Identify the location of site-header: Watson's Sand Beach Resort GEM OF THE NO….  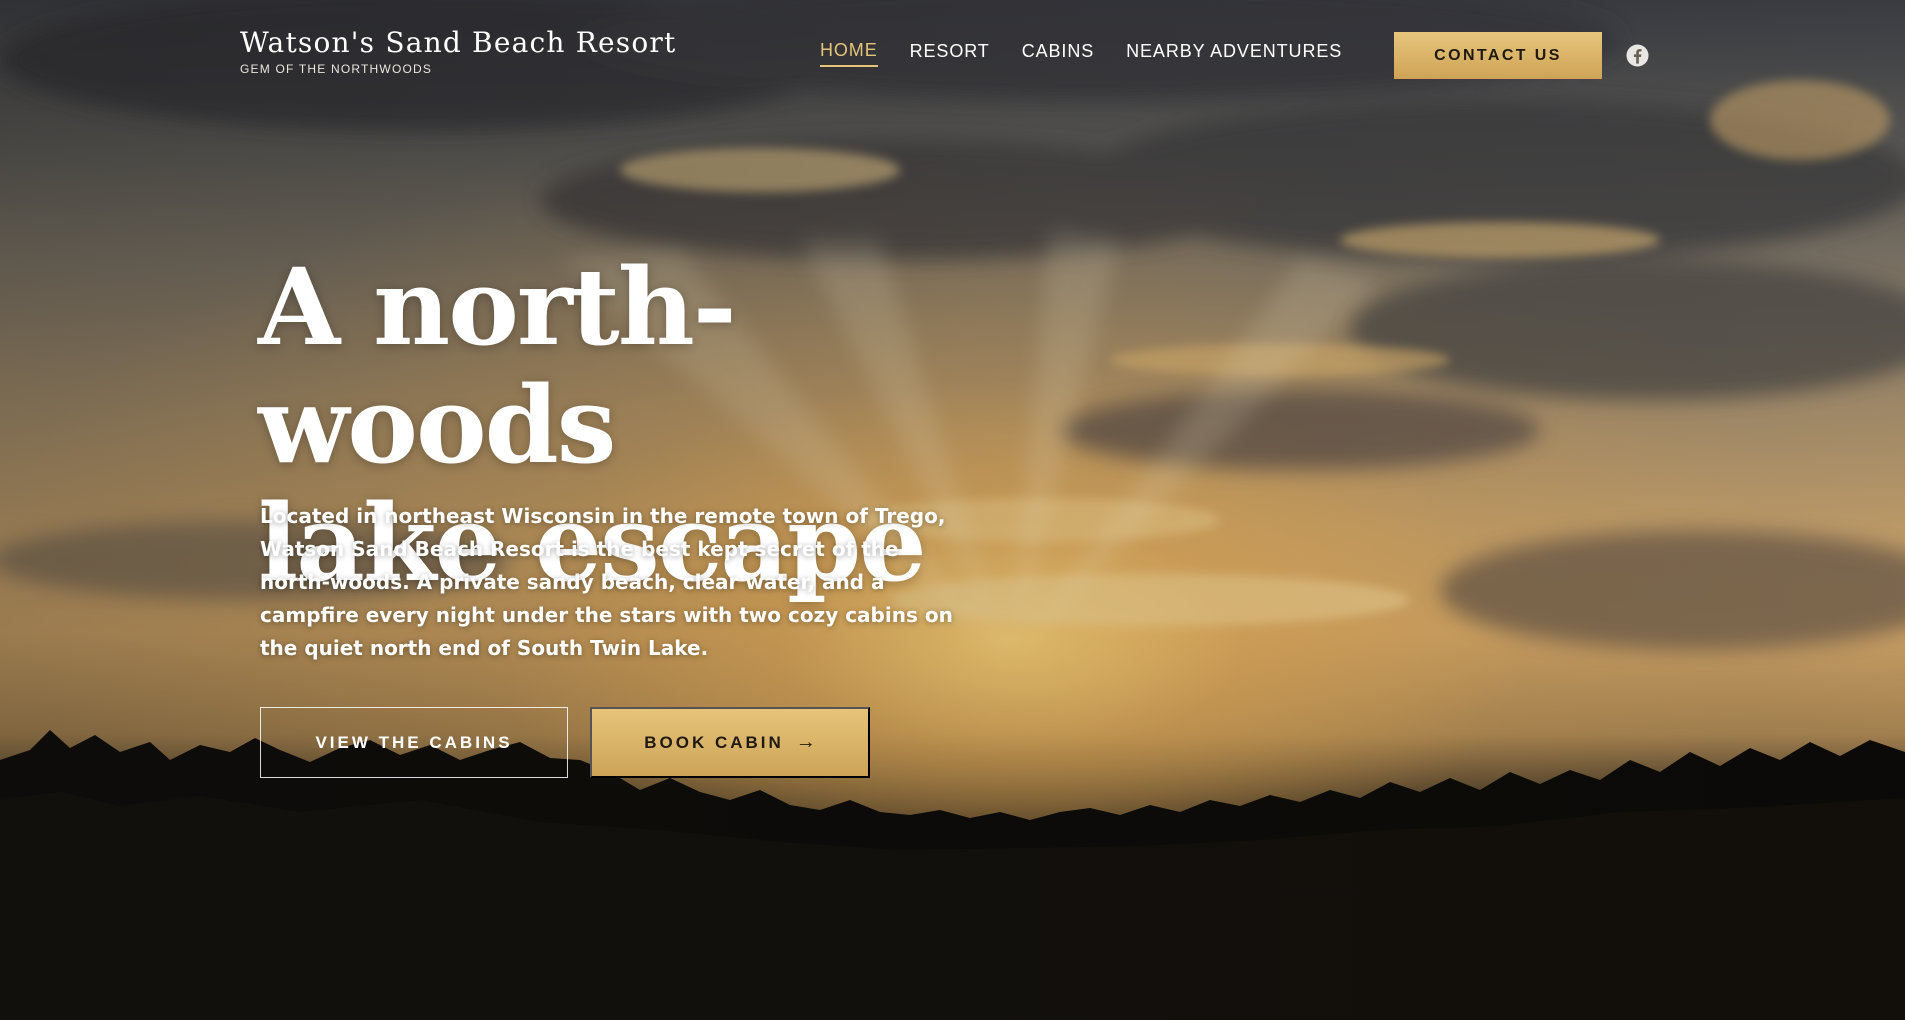
(952, 55).